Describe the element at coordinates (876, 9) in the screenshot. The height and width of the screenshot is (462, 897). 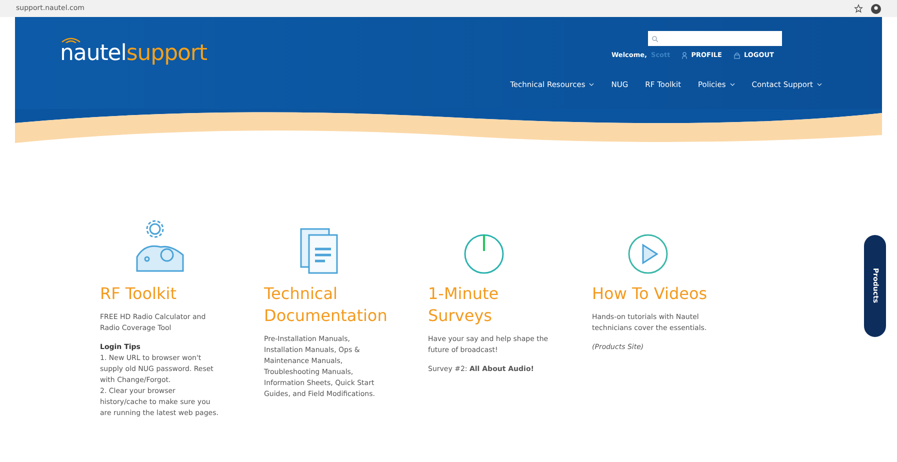
I see `account-icon` at that location.